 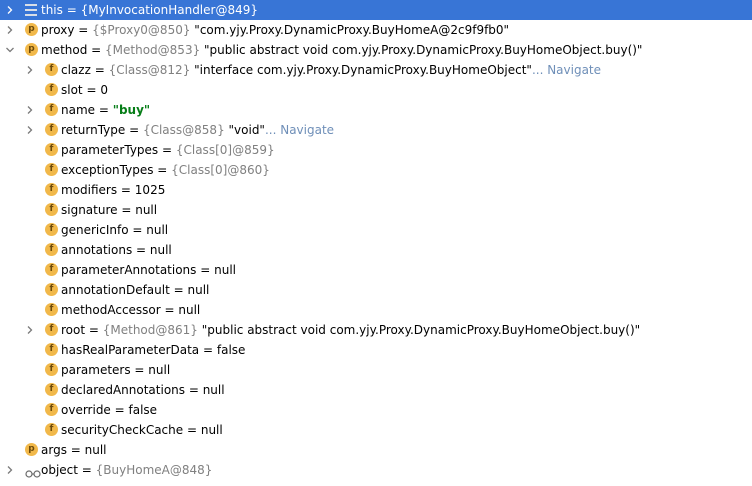 What do you see at coordinates (143, 30) in the screenshot?
I see `object-reference: {$Proxy0@850}` at bounding box center [143, 30].